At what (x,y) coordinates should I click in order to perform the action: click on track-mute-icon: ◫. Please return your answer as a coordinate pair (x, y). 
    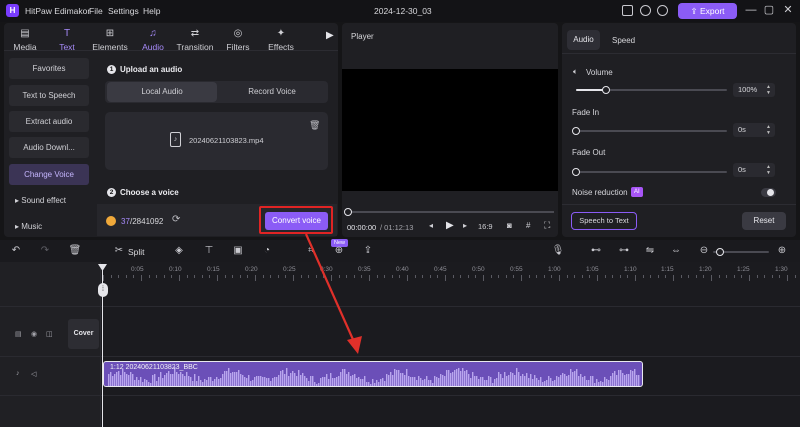
    Looking at the image, I should click on (49, 334).